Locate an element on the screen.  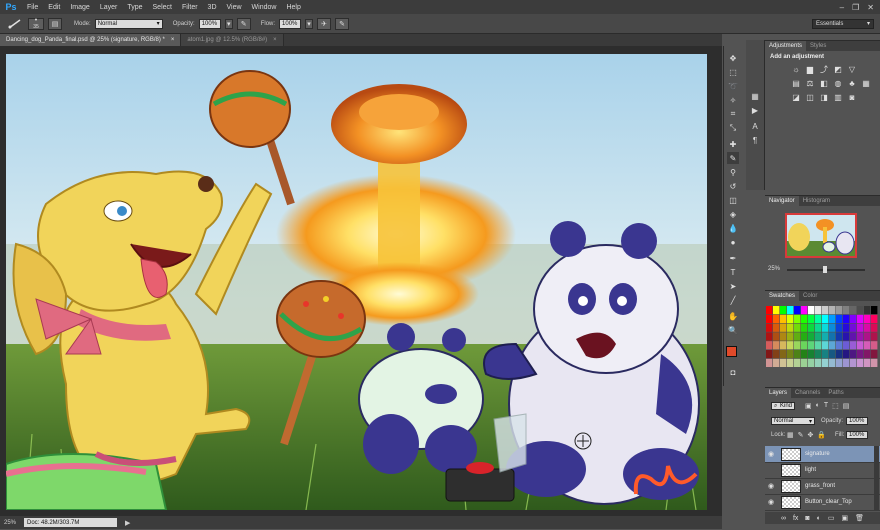
character-panel-icon: A is located at coordinates (755, 126).